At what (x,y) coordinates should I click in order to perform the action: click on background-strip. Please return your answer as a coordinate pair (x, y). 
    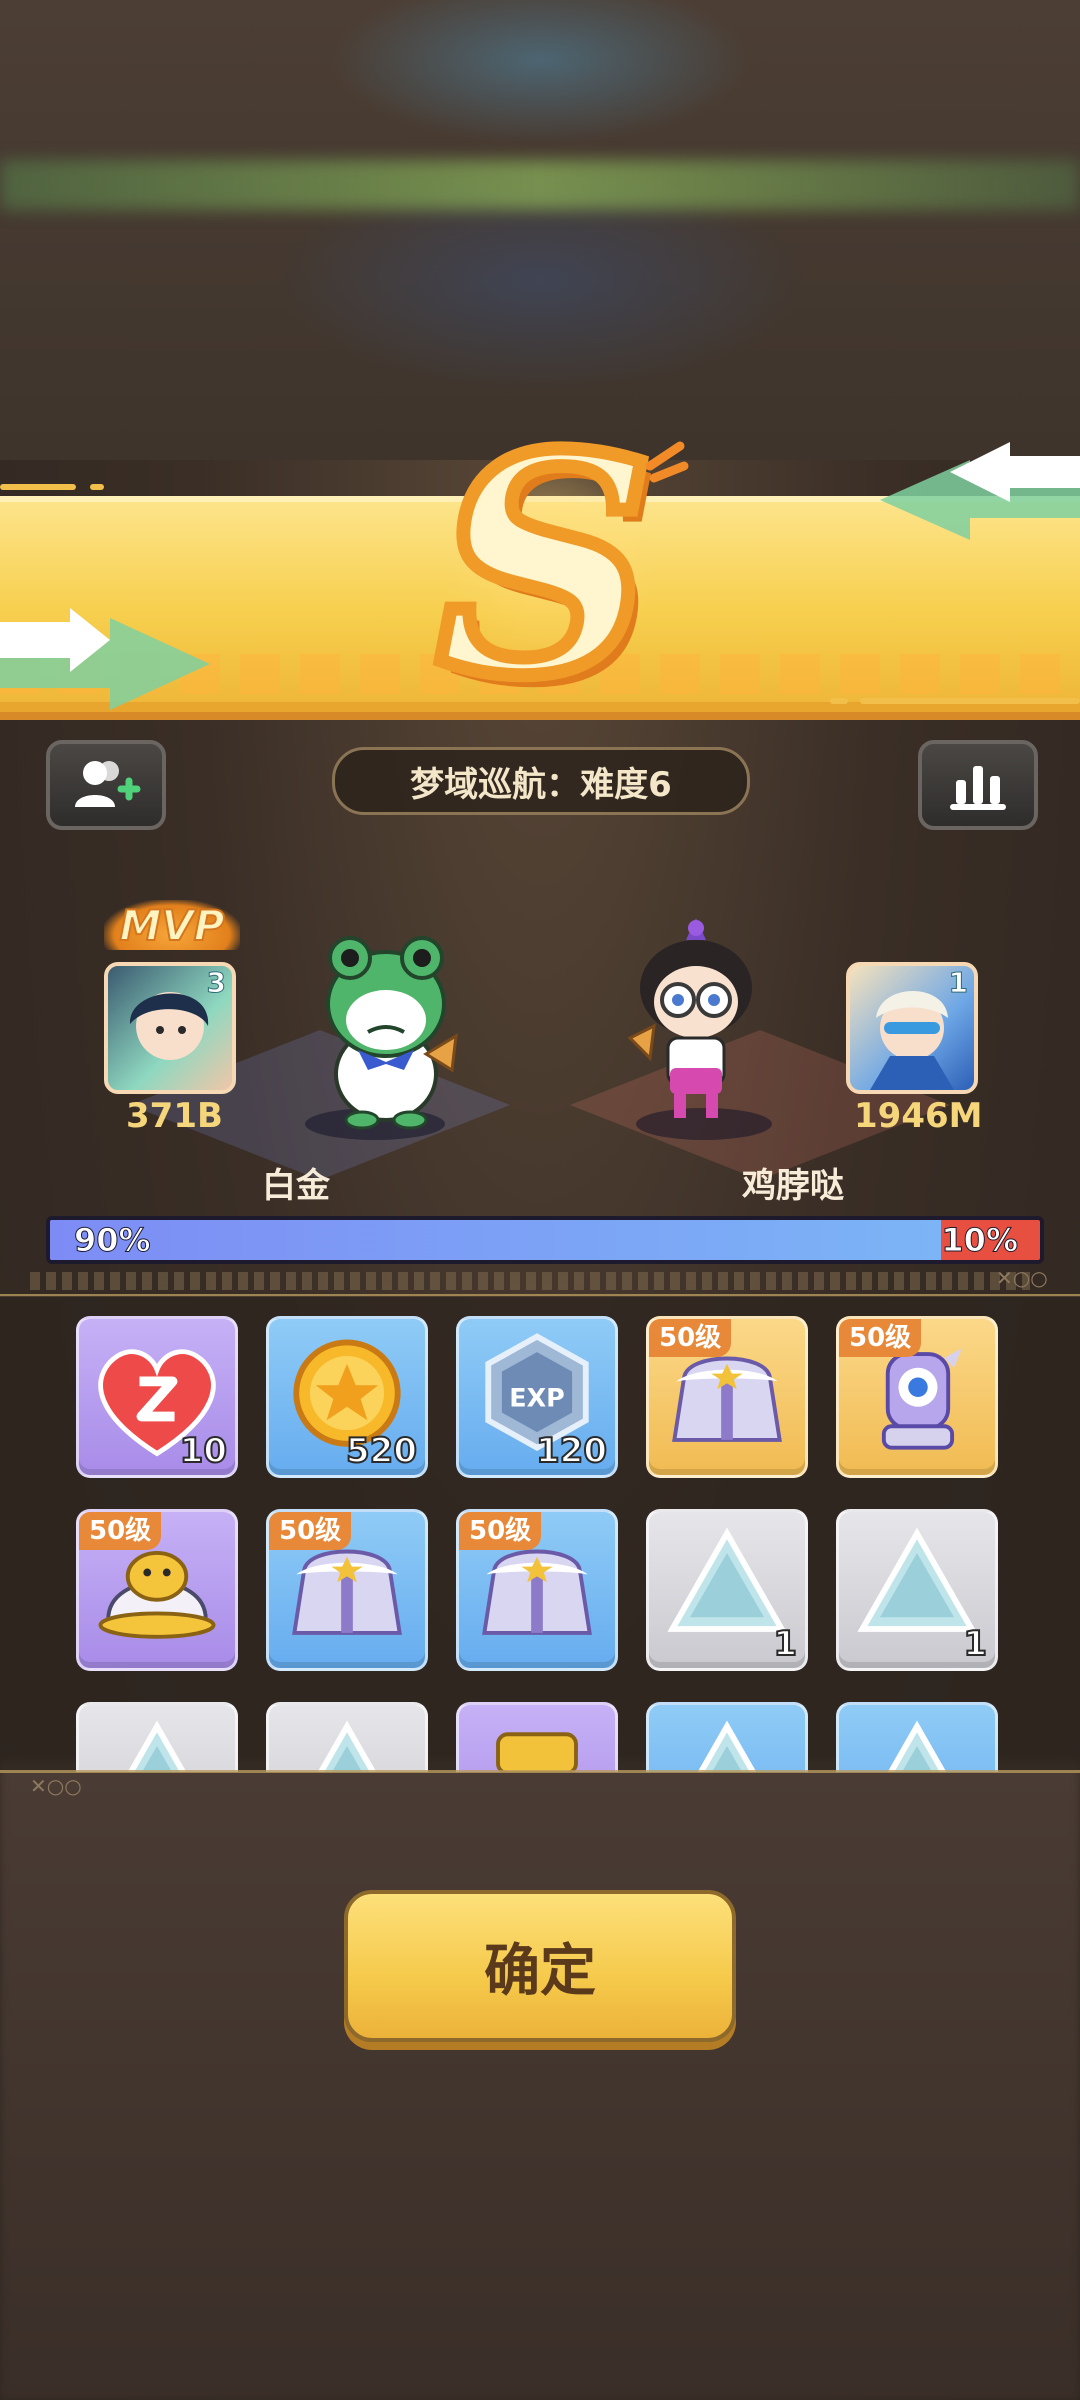
    Looking at the image, I should click on (540, 185).